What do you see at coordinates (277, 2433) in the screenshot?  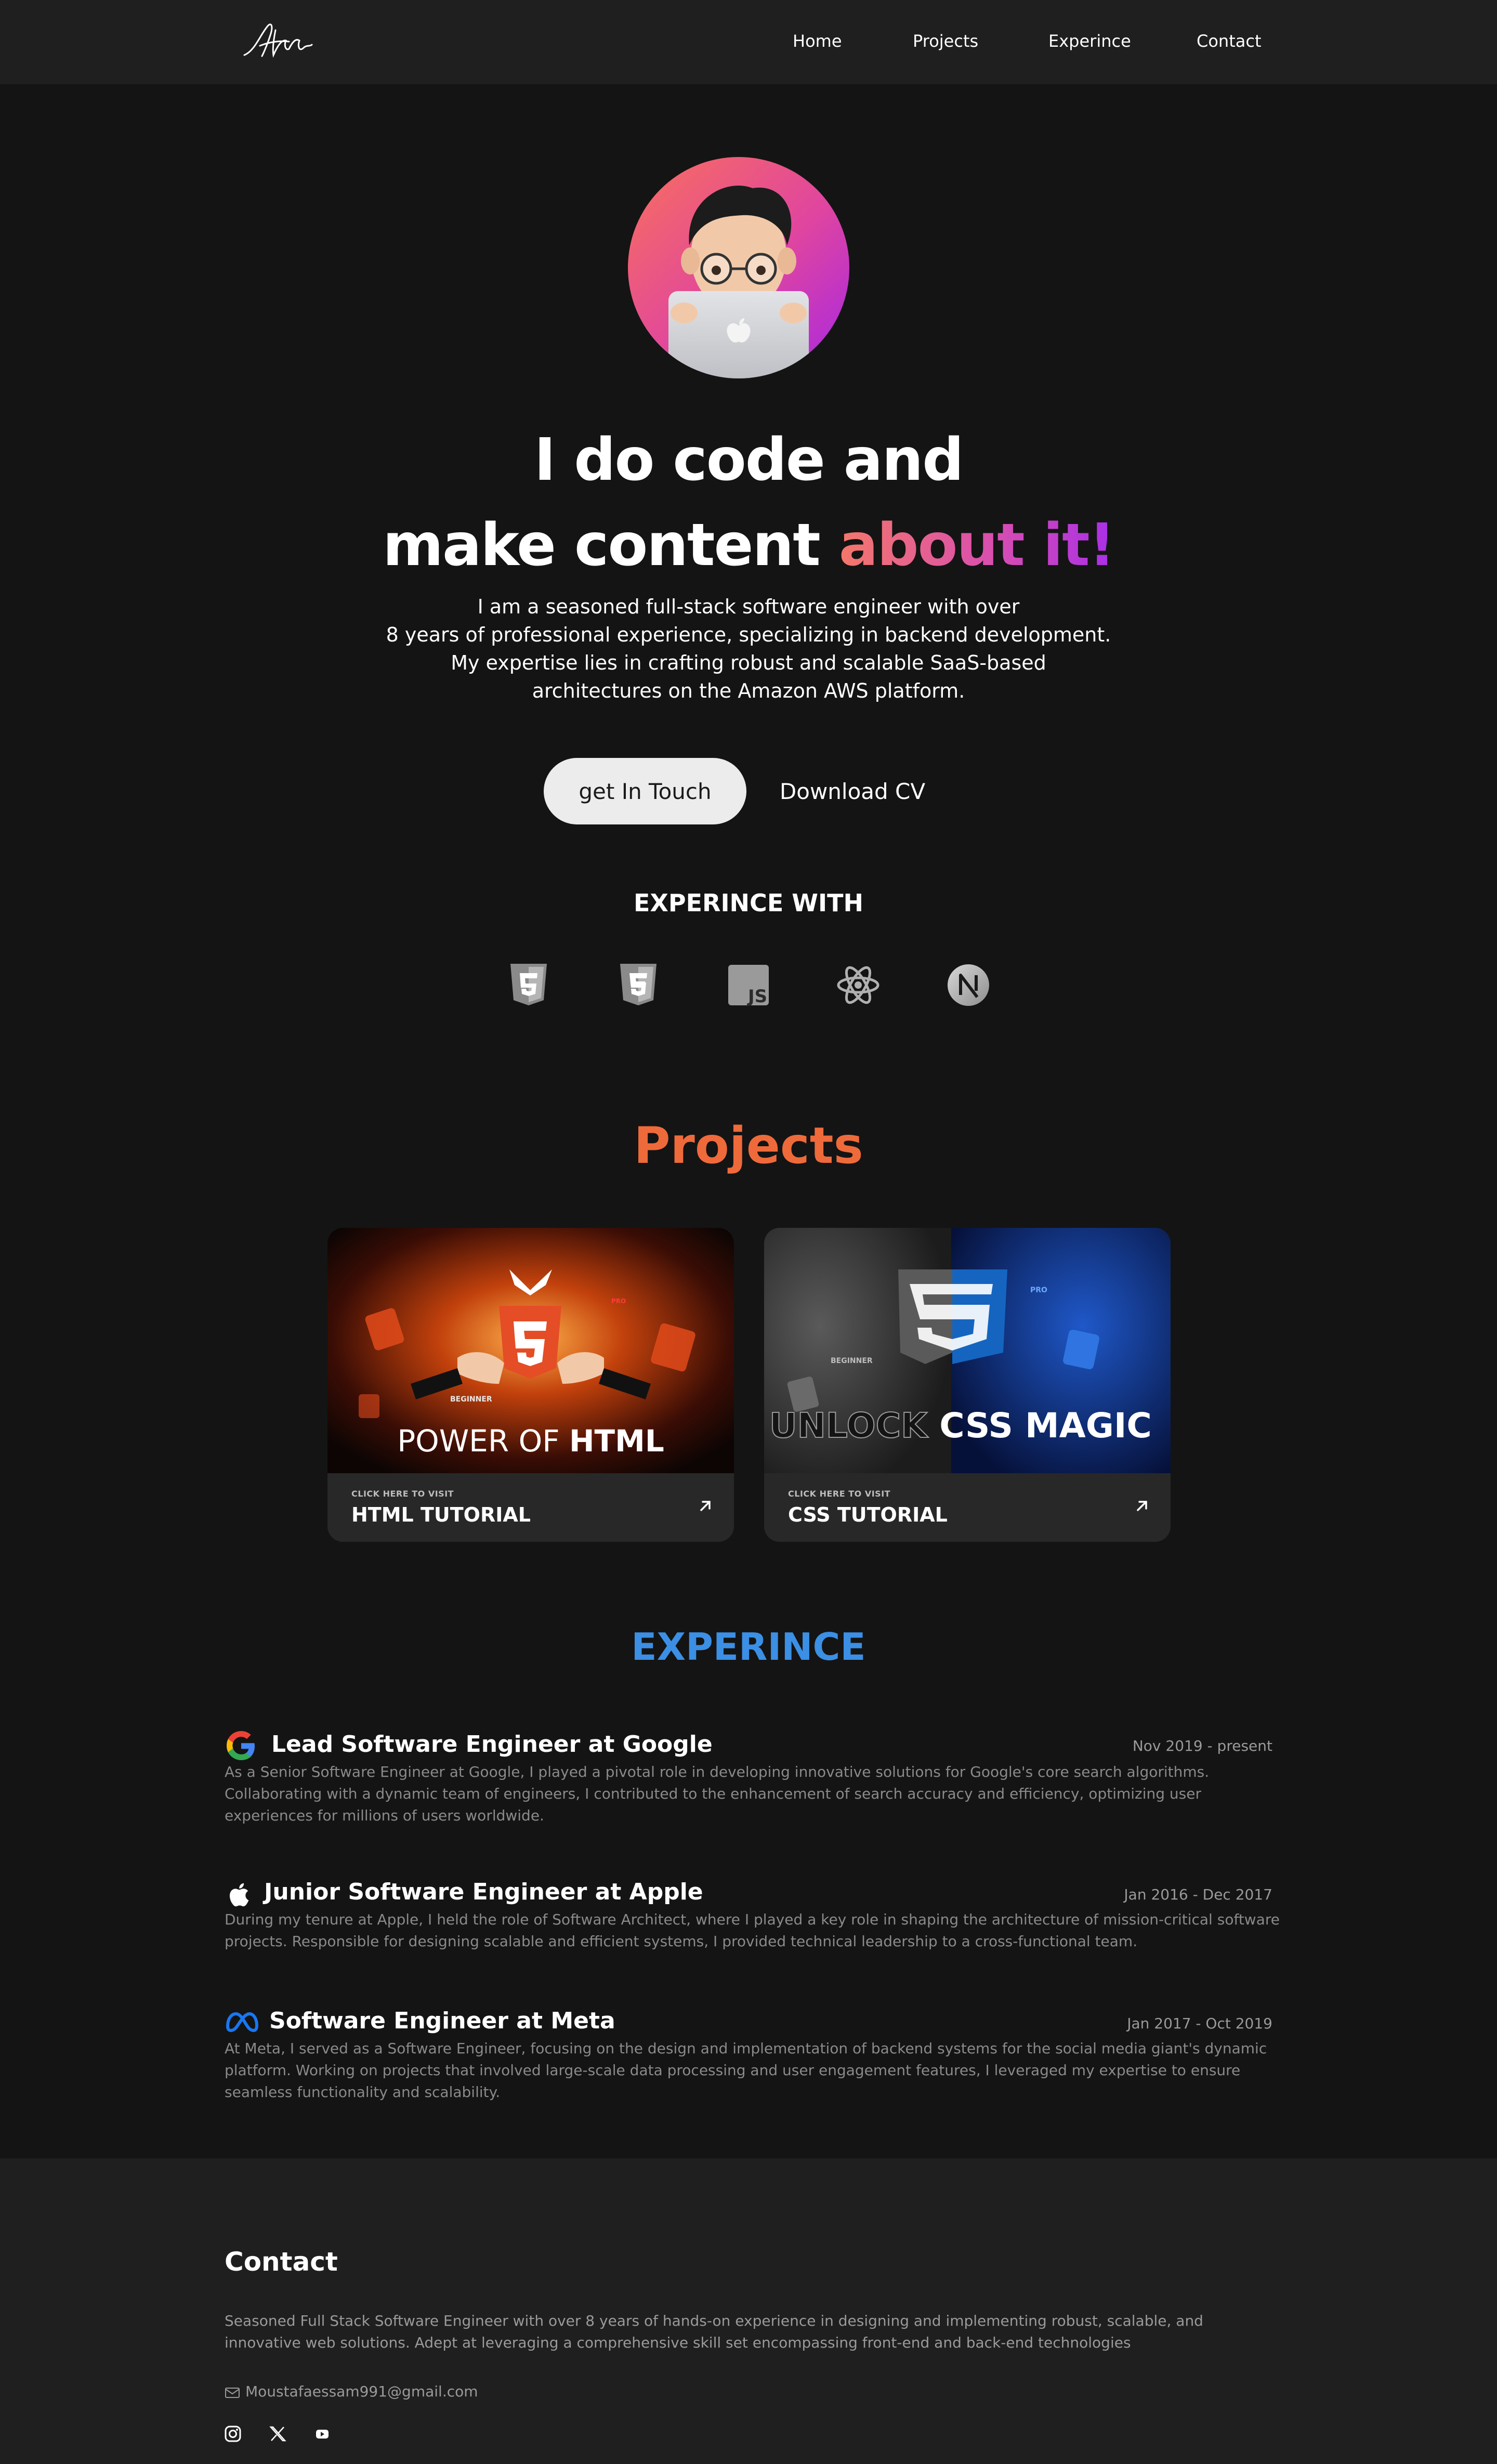 I see `x-twitter-icon` at bounding box center [277, 2433].